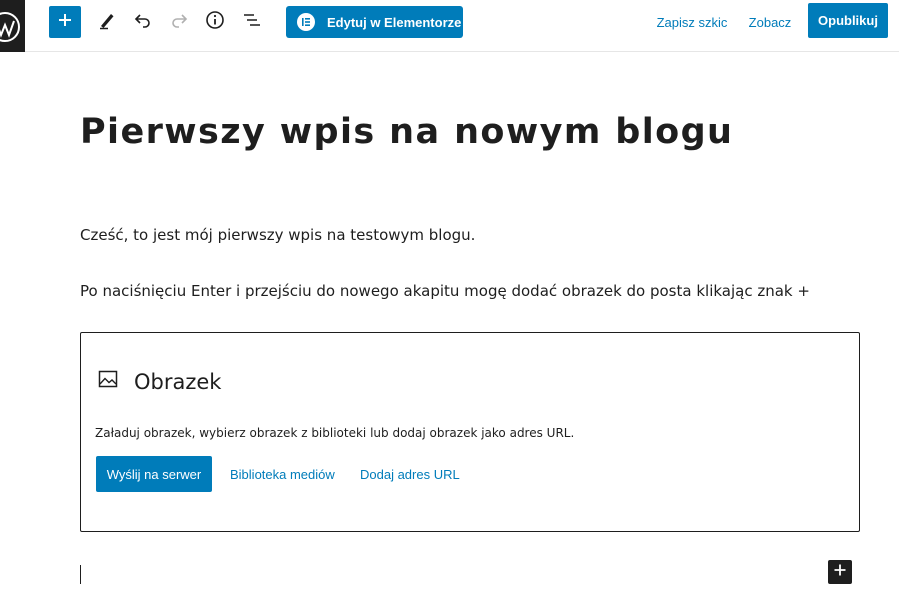 This screenshot has height=596, width=899. I want to click on edit-with-elementor-label: Edytuj w Elementorze, so click(394, 22).